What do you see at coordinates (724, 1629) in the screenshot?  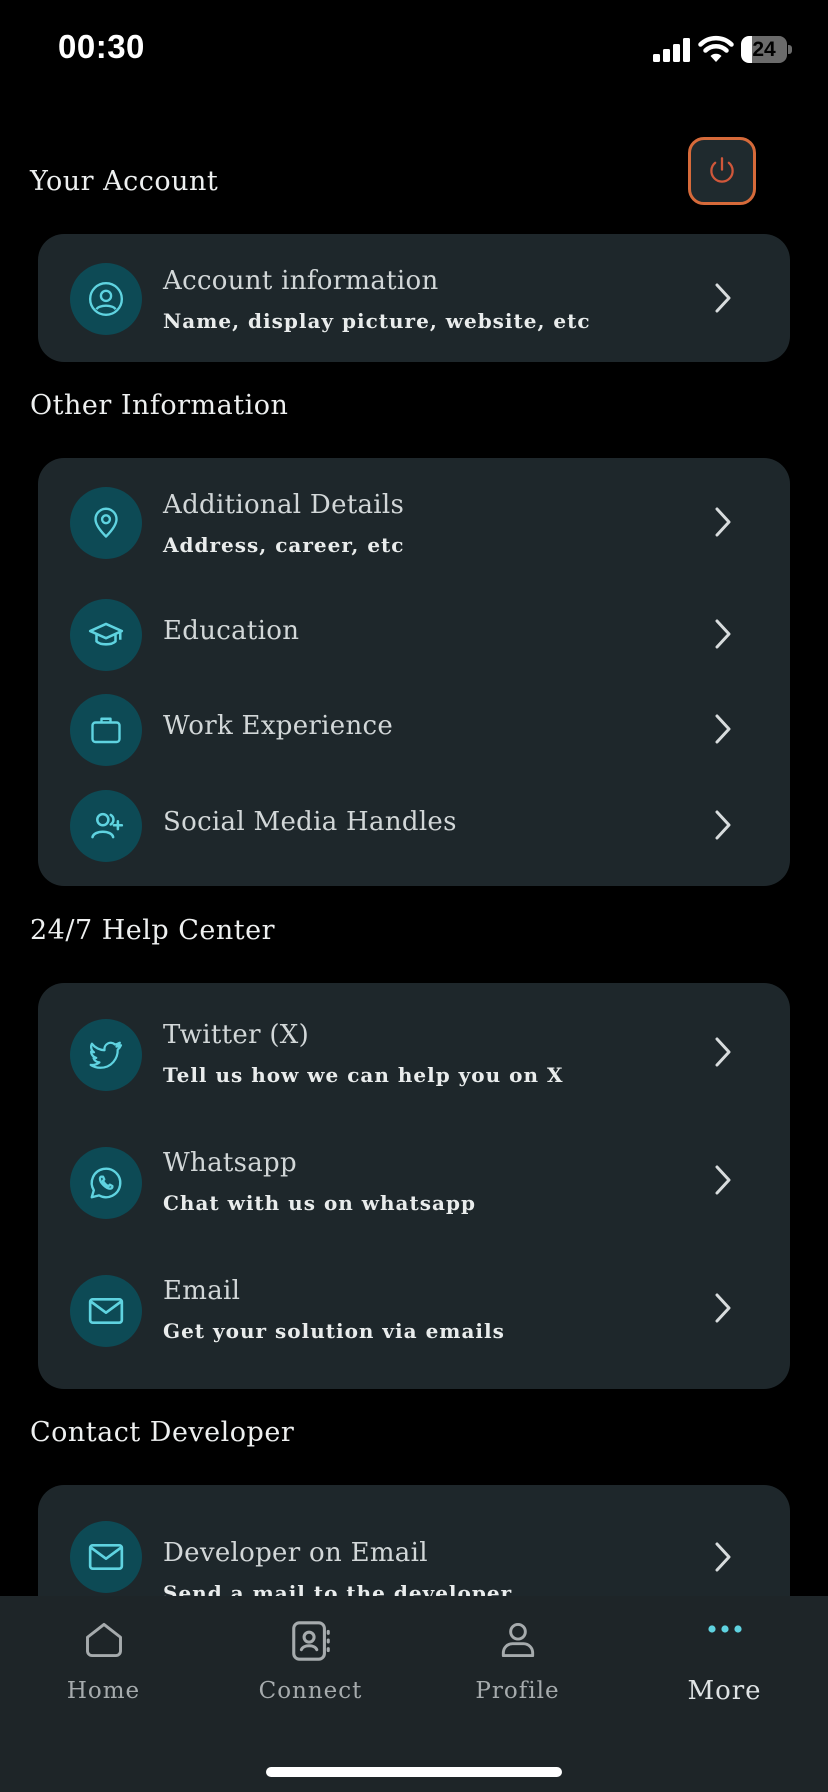 I see `more-dots-icon` at bounding box center [724, 1629].